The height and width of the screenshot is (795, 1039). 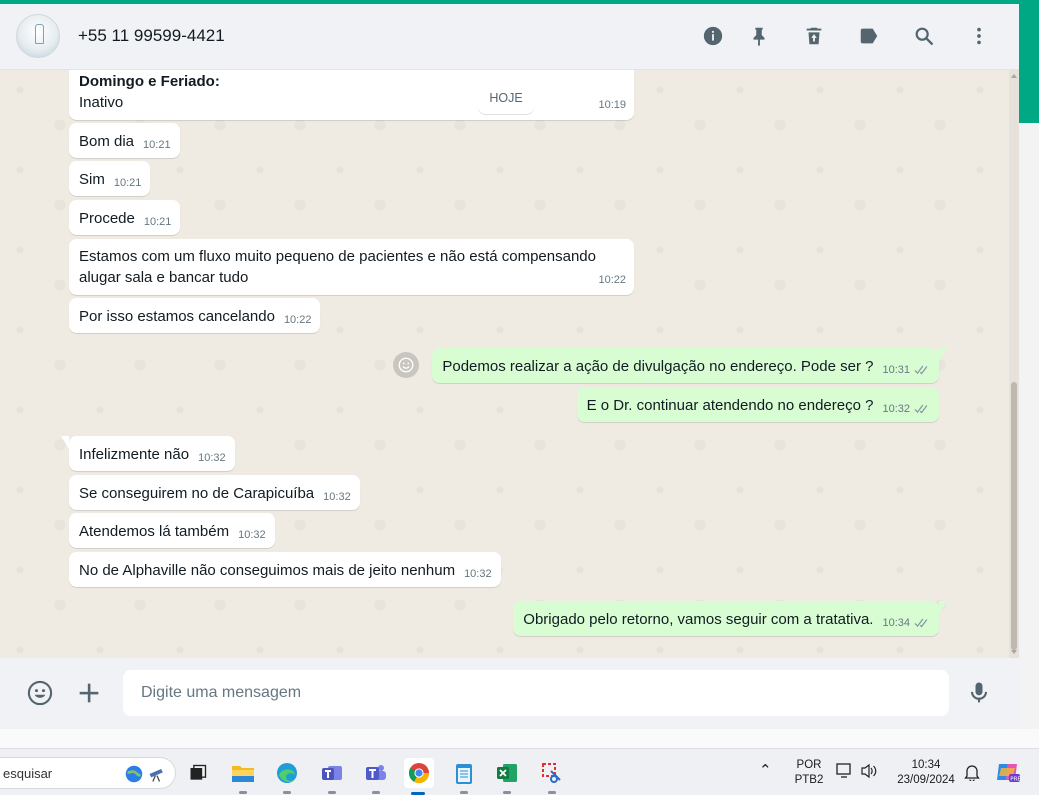 What do you see at coordinates (287, 776) in the screenshot?
I see `edge-icon` at bounding box center [287, 776].